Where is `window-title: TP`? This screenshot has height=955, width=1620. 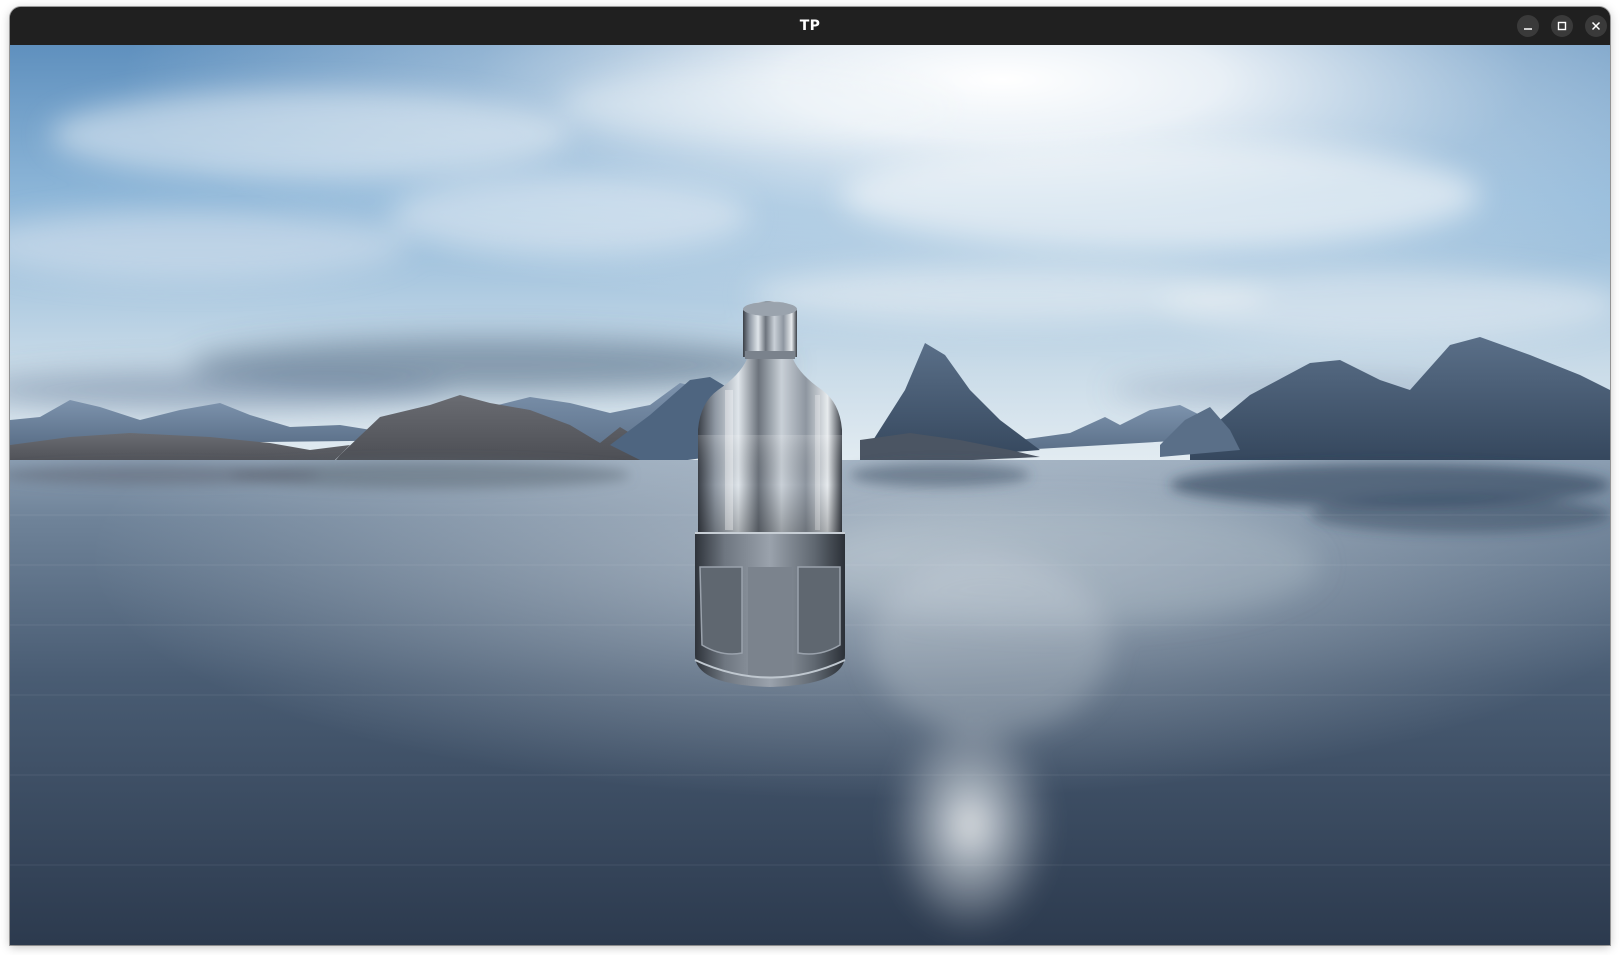
window-title: TP is located at coordinates (810, 26).